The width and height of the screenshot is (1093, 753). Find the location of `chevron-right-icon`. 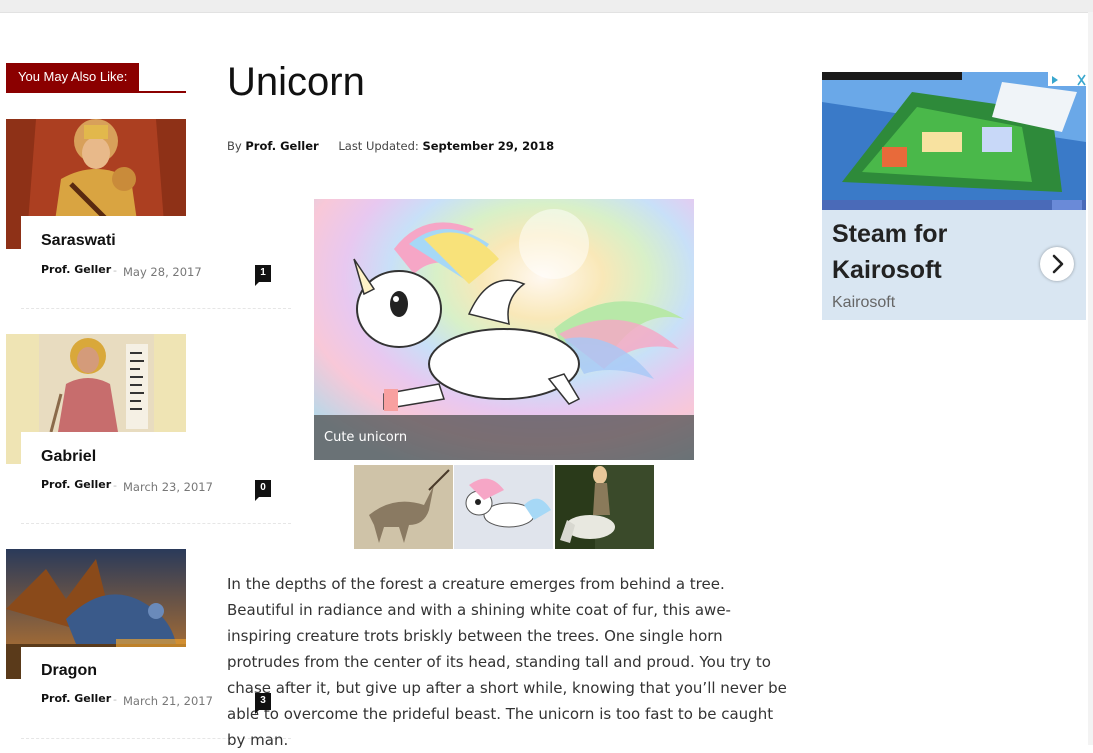

chevron-right-icon is located at coordinates (1058, 264).